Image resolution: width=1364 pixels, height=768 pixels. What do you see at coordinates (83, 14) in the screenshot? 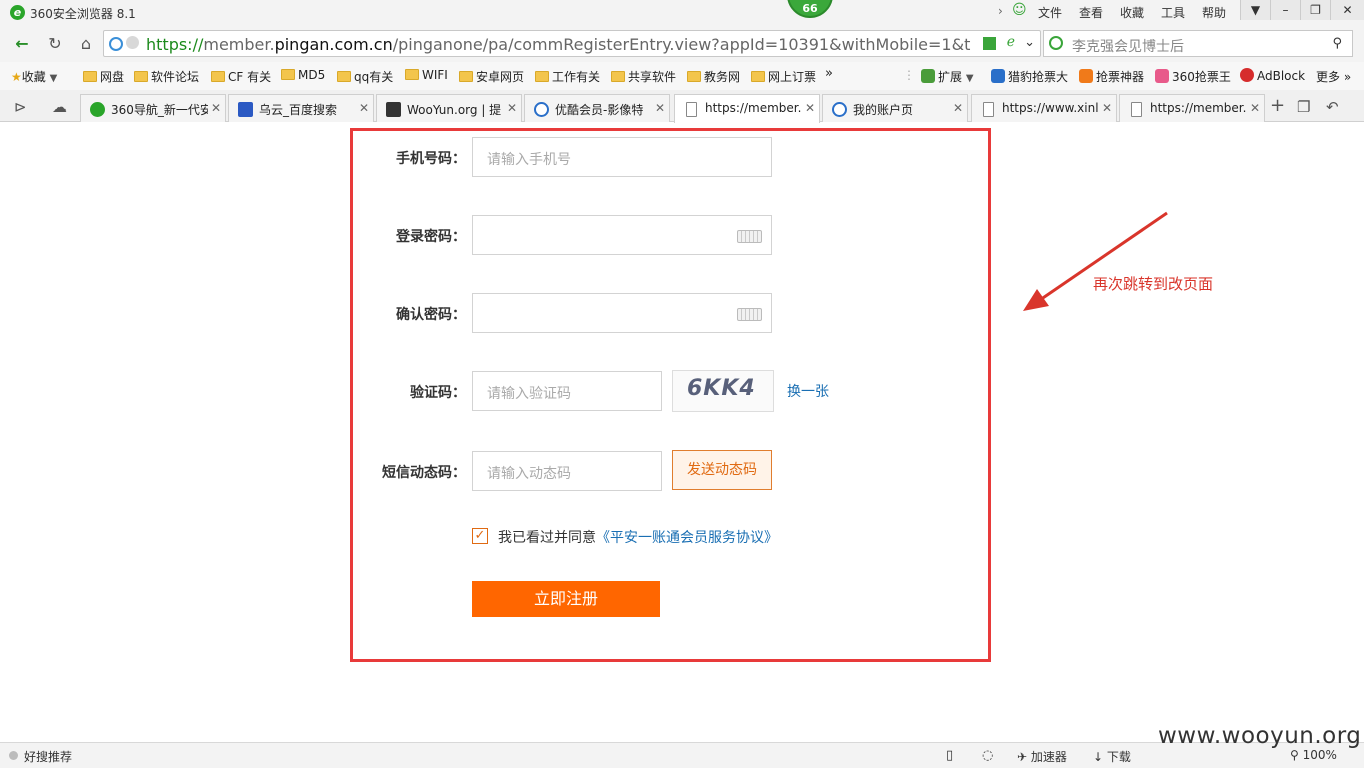
I see `window-title: 360安全浏览器 8.1` at bounding box center [83, 14].